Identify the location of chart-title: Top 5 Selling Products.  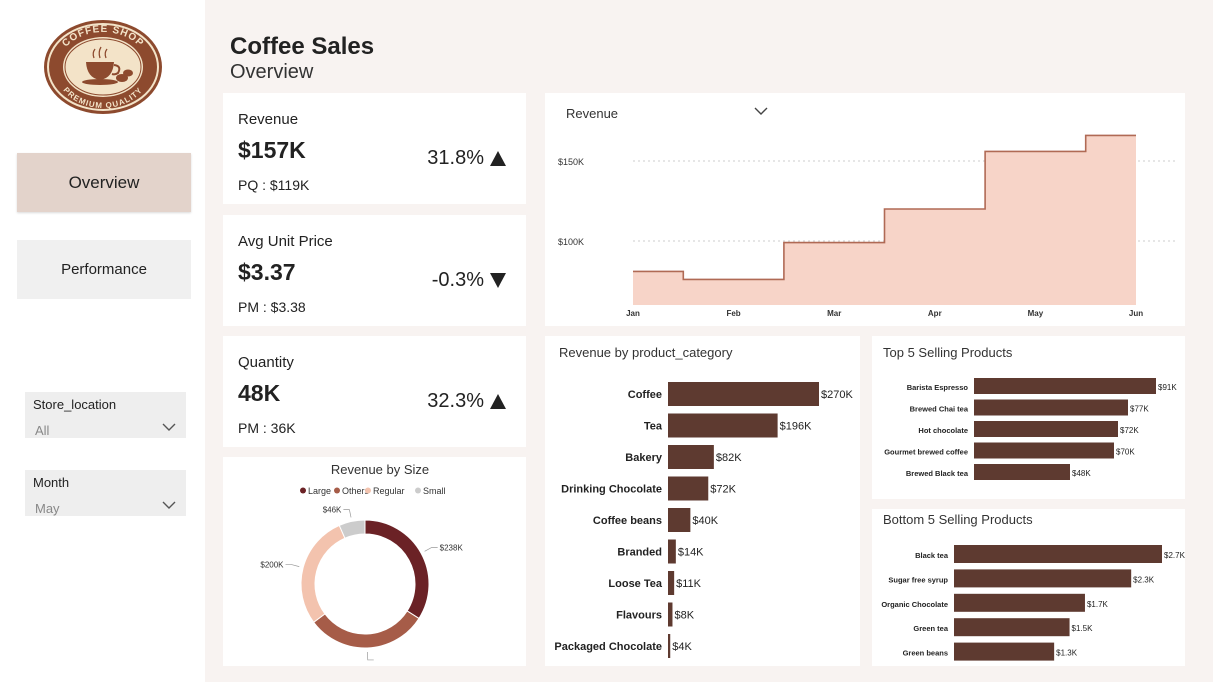
(948, 352).